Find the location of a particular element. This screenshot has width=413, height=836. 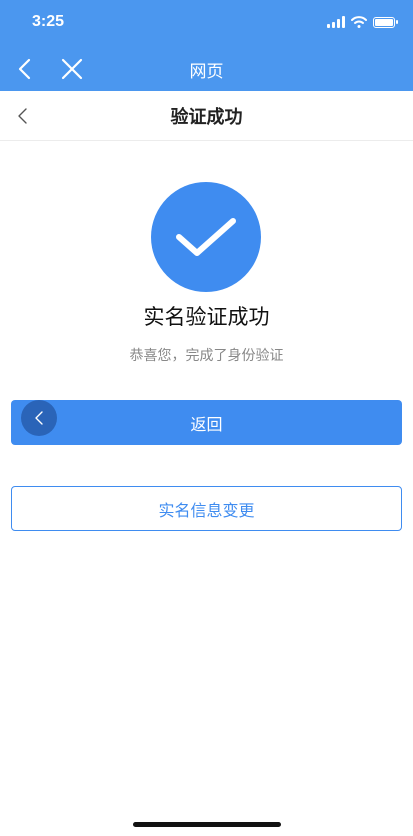

cellular-signal-icon is located at coordinates (336, 22).